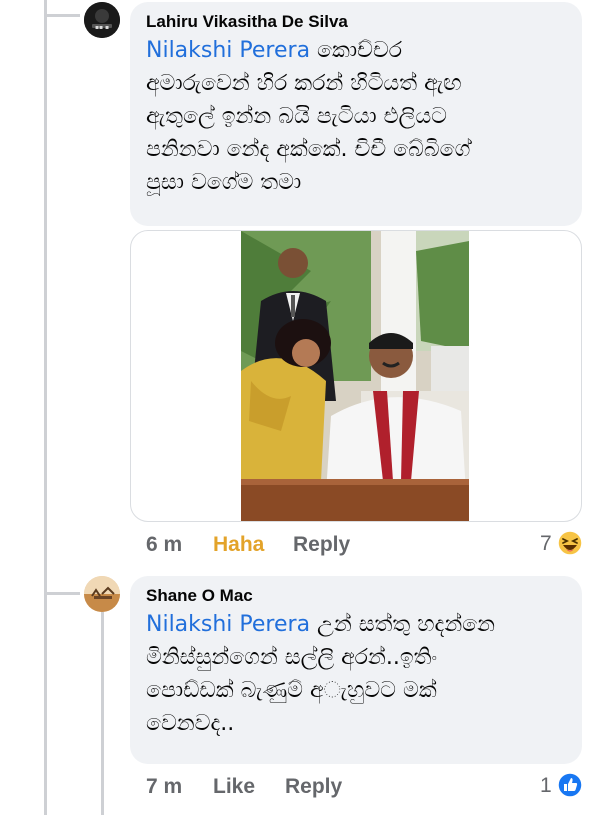 This screenshot has width=600, height=815. Describe the element at coordinates (304, 83) in the screenshot. I see `comment-line: අමාරුවෙන් හිර කරන් හිටියත් ඇඟ` at that location.